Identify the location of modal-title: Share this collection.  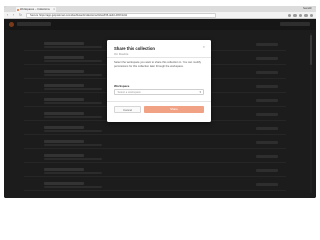
(134, 48).